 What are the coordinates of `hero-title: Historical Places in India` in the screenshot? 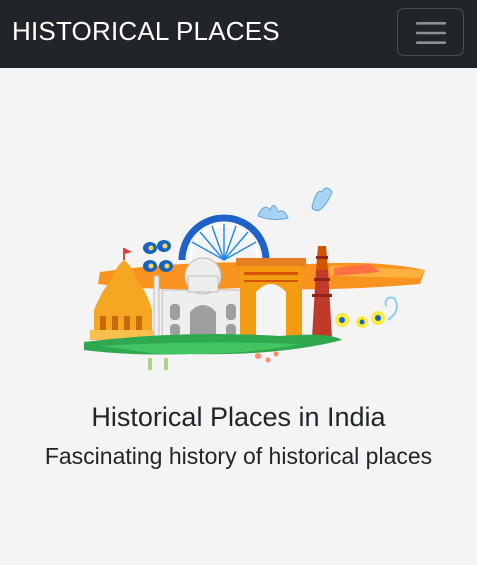 It's located at (238, 417).